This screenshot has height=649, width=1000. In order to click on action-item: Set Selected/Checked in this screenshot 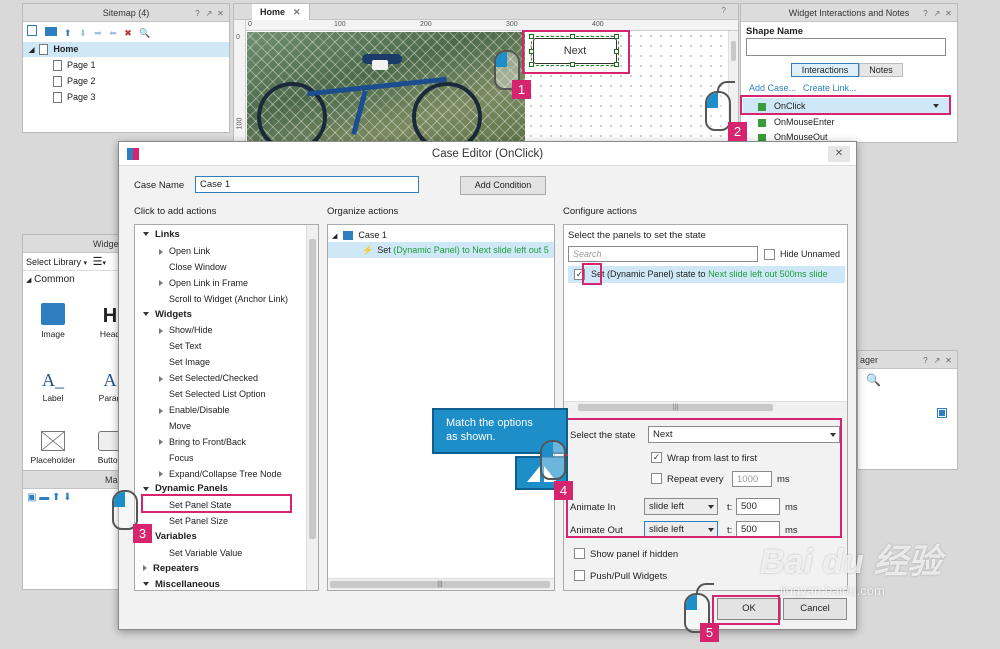, I will do `click(196, 378)`.